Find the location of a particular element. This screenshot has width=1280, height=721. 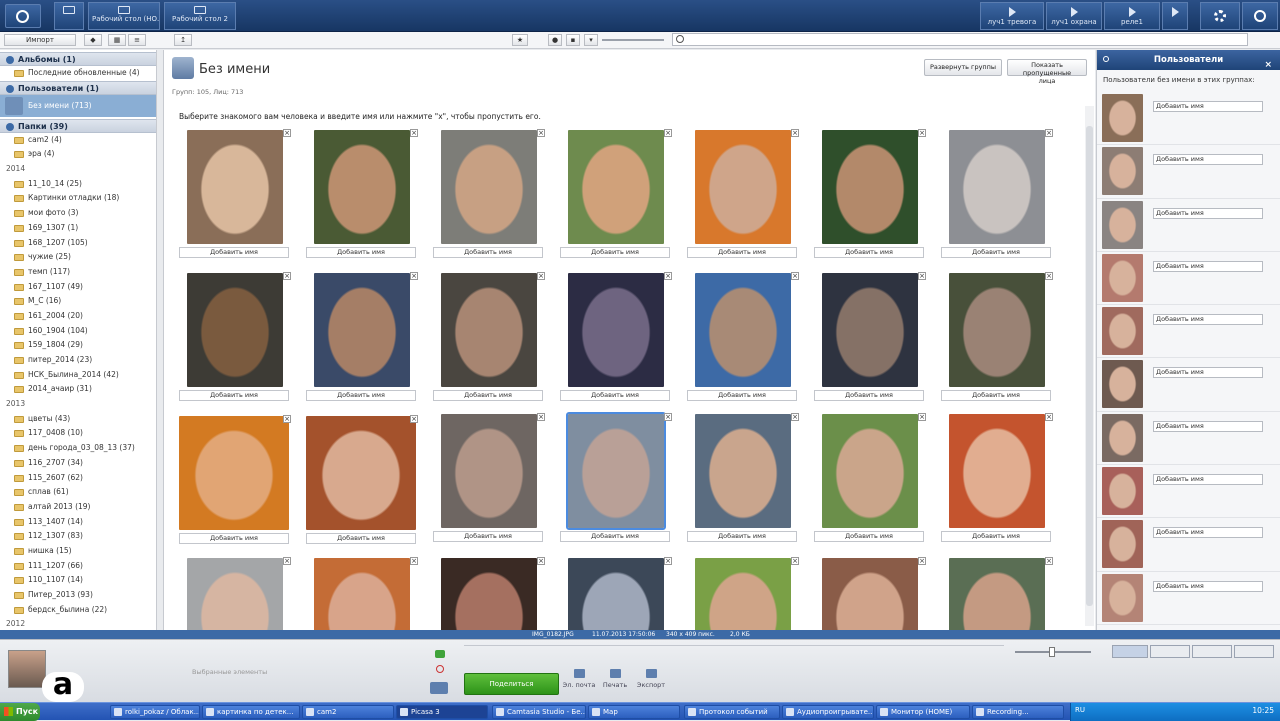

folder-item: 117_0408 (10) is located at coordinates (78, 433).